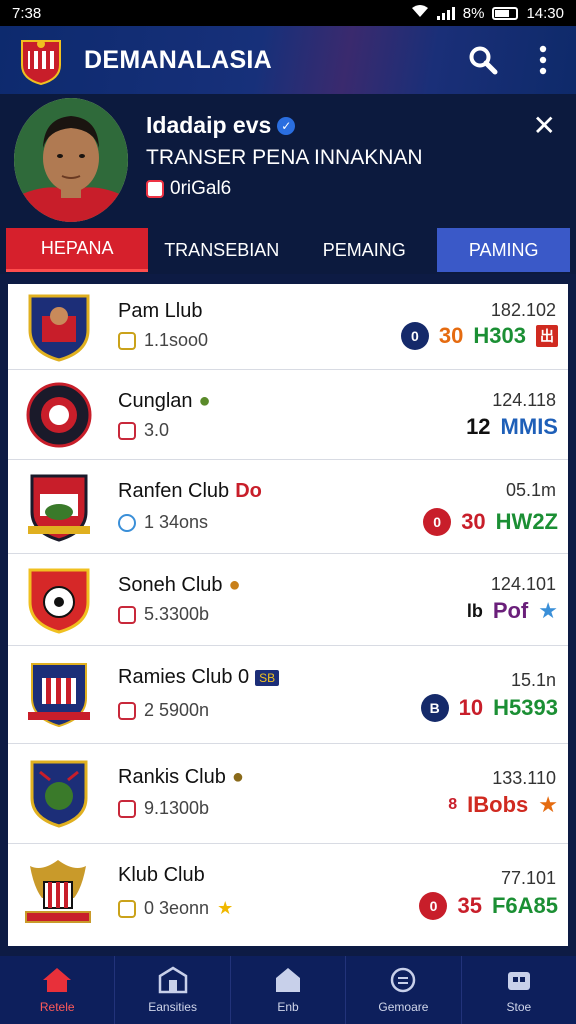 The image size is (576, 1024). Describe the element at coordinates (519, 990) in the screenshot. I see `nav-item-store: Stoe` at that location.